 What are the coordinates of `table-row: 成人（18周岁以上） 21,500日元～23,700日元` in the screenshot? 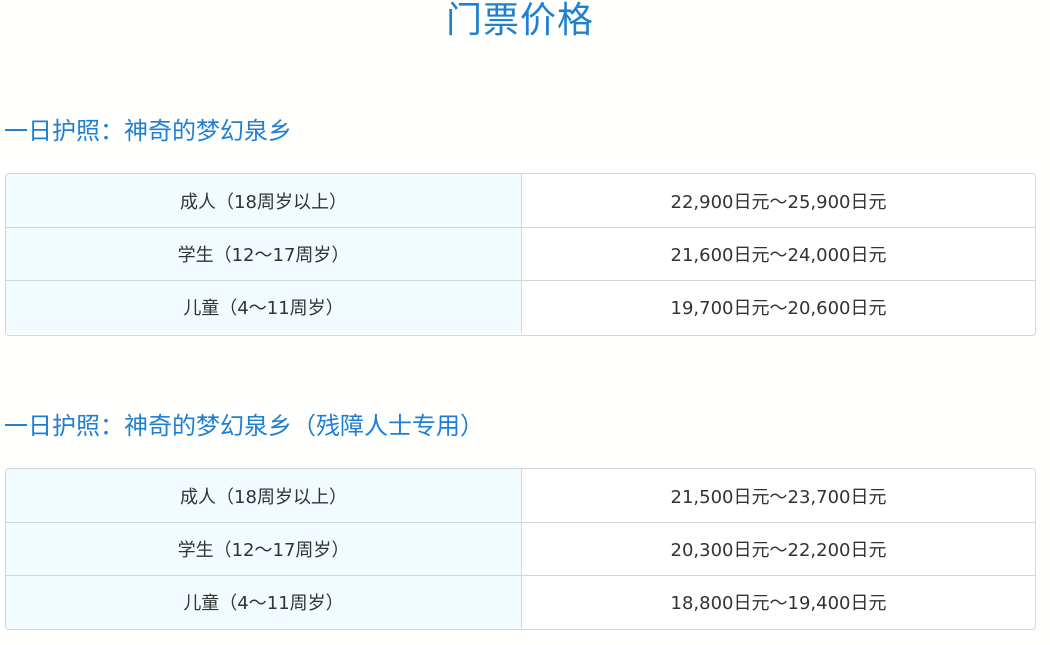 It's located at (520, 495).